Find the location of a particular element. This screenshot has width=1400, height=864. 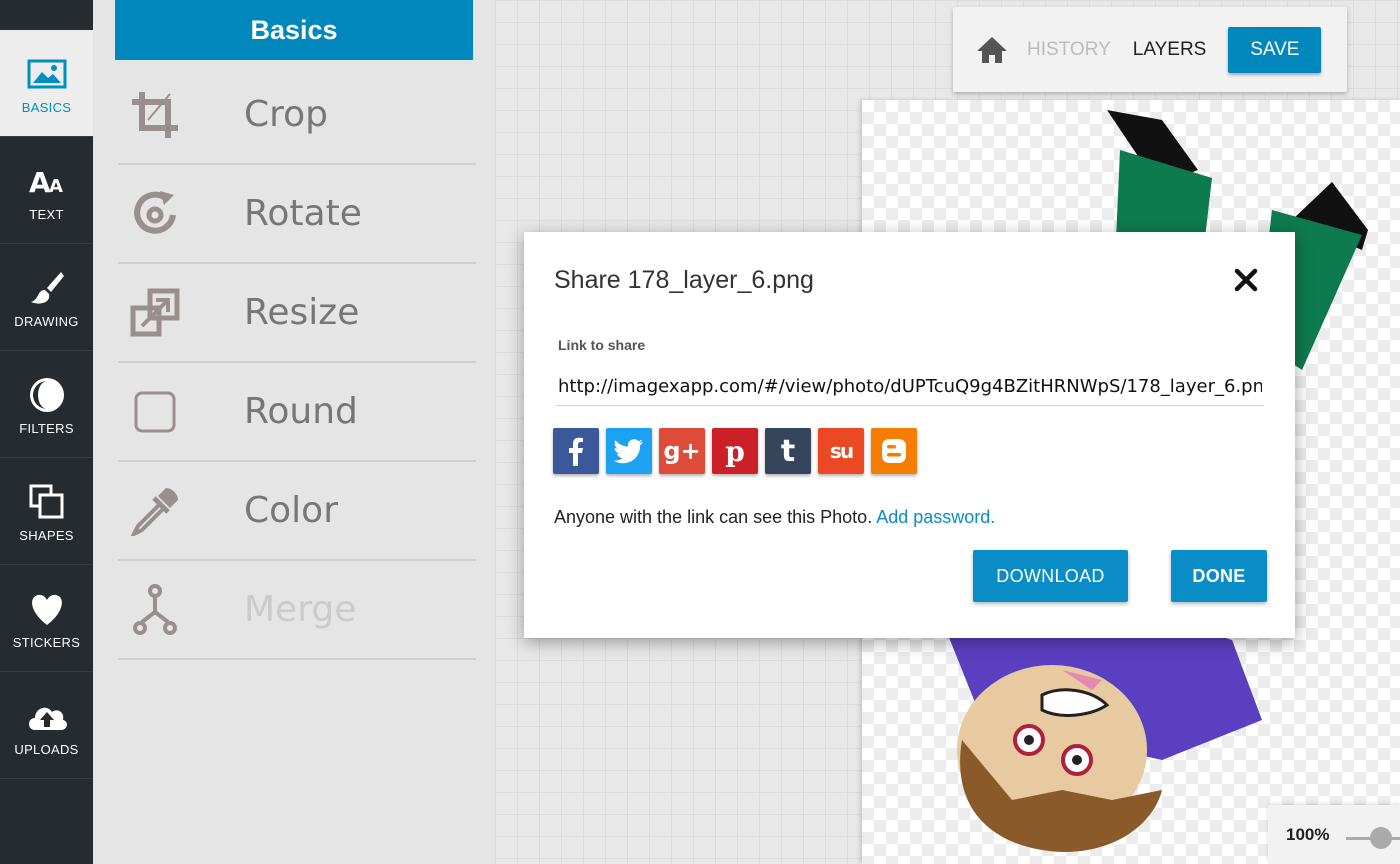

nav-item-shapes: SHAPES is located at coordinates (46, 511).